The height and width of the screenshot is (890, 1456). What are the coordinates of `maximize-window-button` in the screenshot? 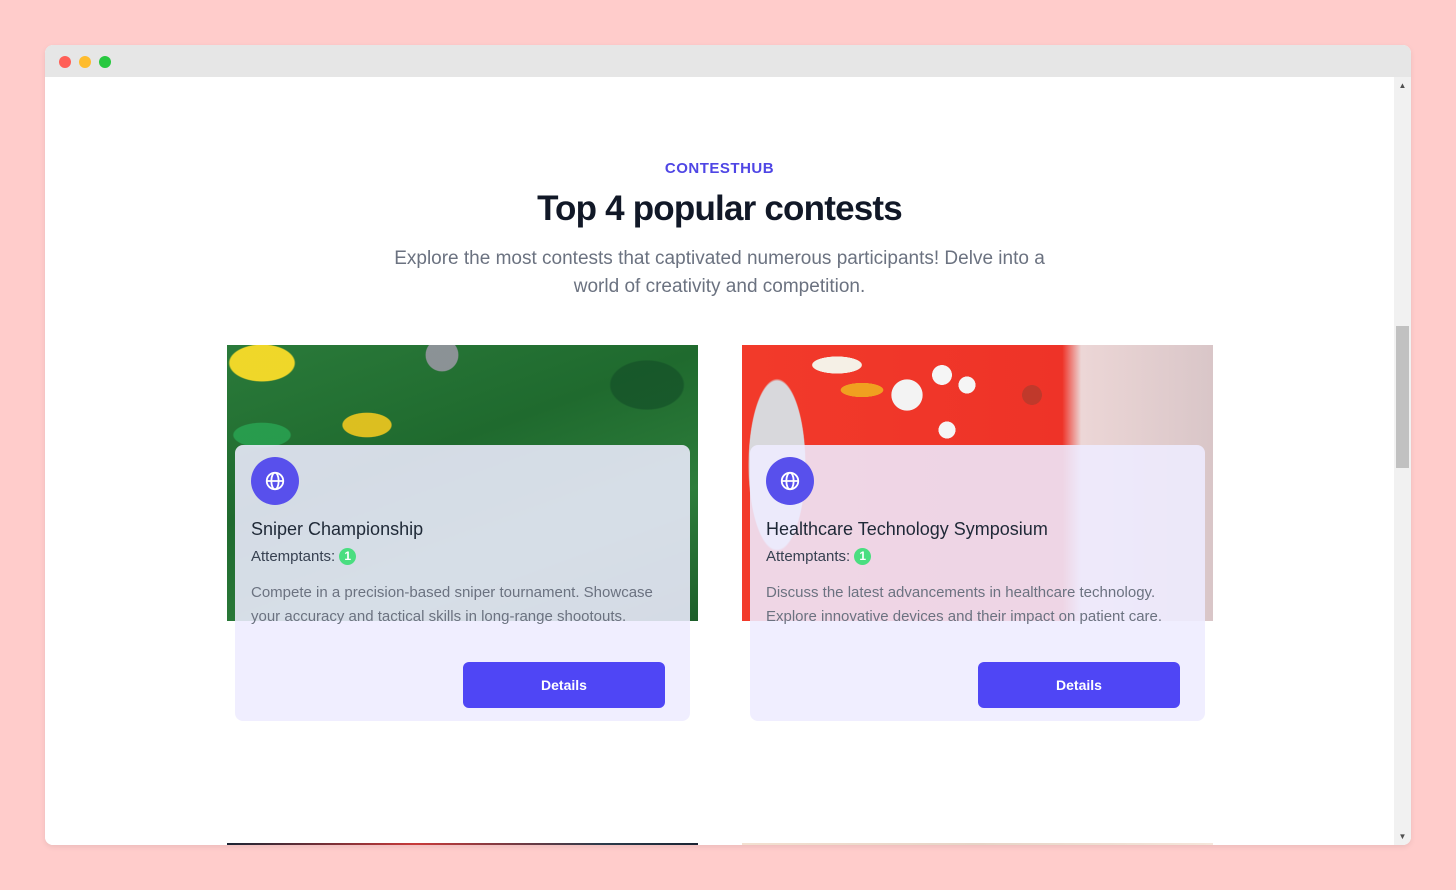 It's located at (105, 62).